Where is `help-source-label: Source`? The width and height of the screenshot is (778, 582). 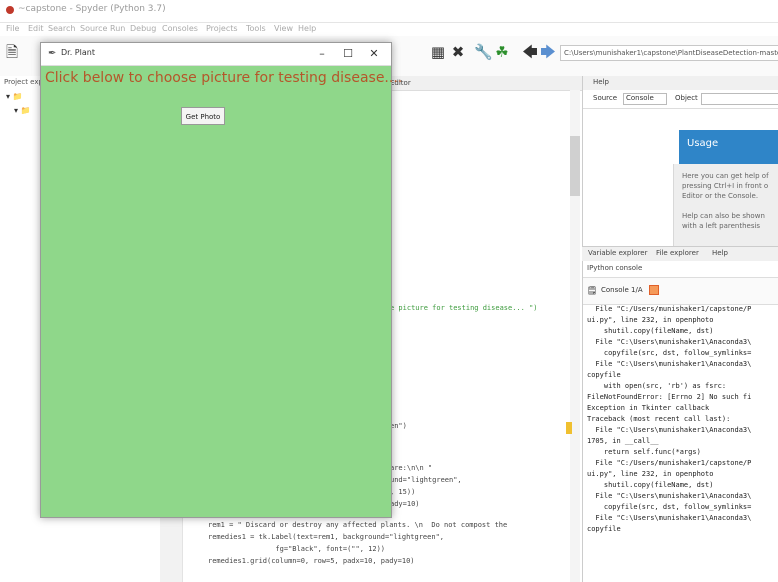
help-source-label: Source is located at coordinates (605, 98).